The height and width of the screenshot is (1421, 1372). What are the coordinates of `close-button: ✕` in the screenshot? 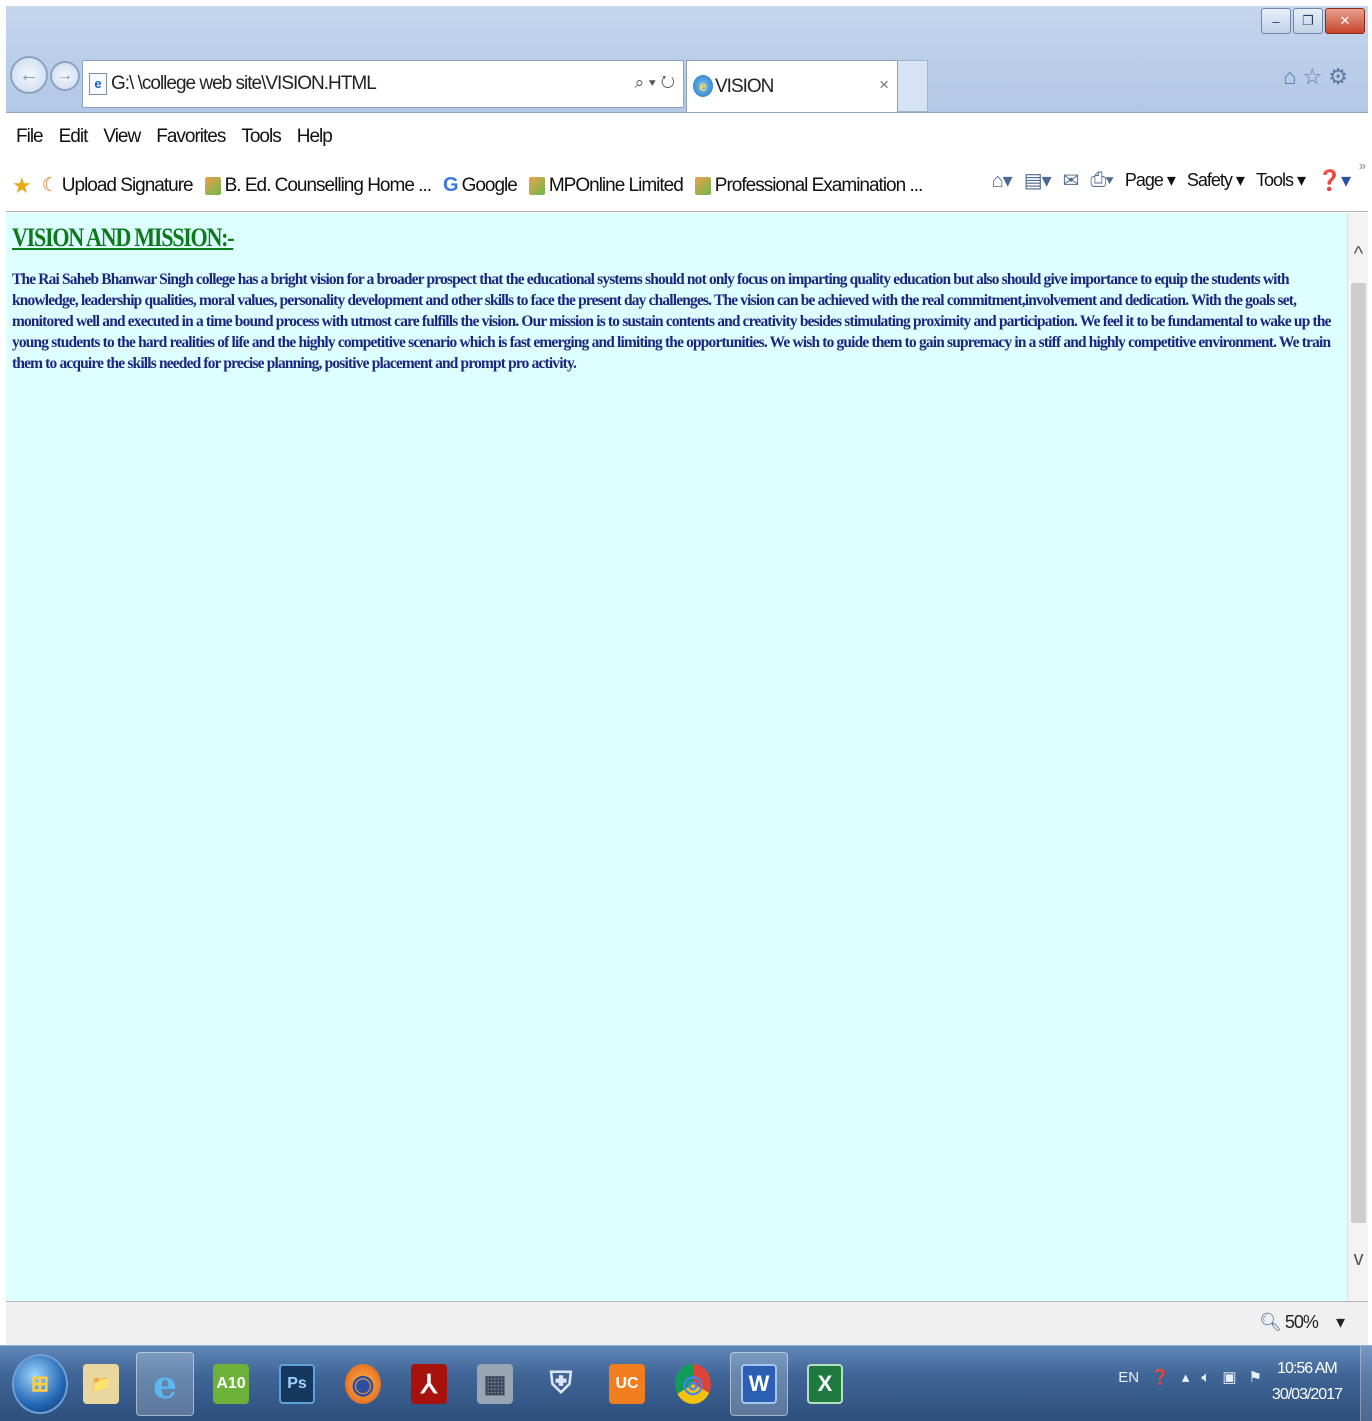 It's located at (1345, 21).